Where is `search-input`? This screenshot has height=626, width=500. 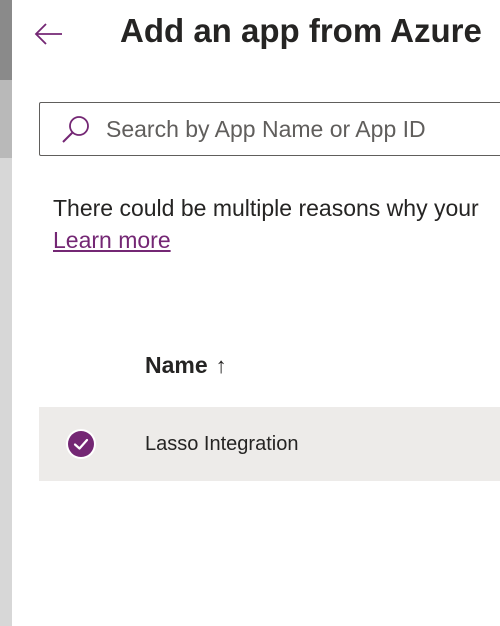 search-input is located at coordinates (302, 129).